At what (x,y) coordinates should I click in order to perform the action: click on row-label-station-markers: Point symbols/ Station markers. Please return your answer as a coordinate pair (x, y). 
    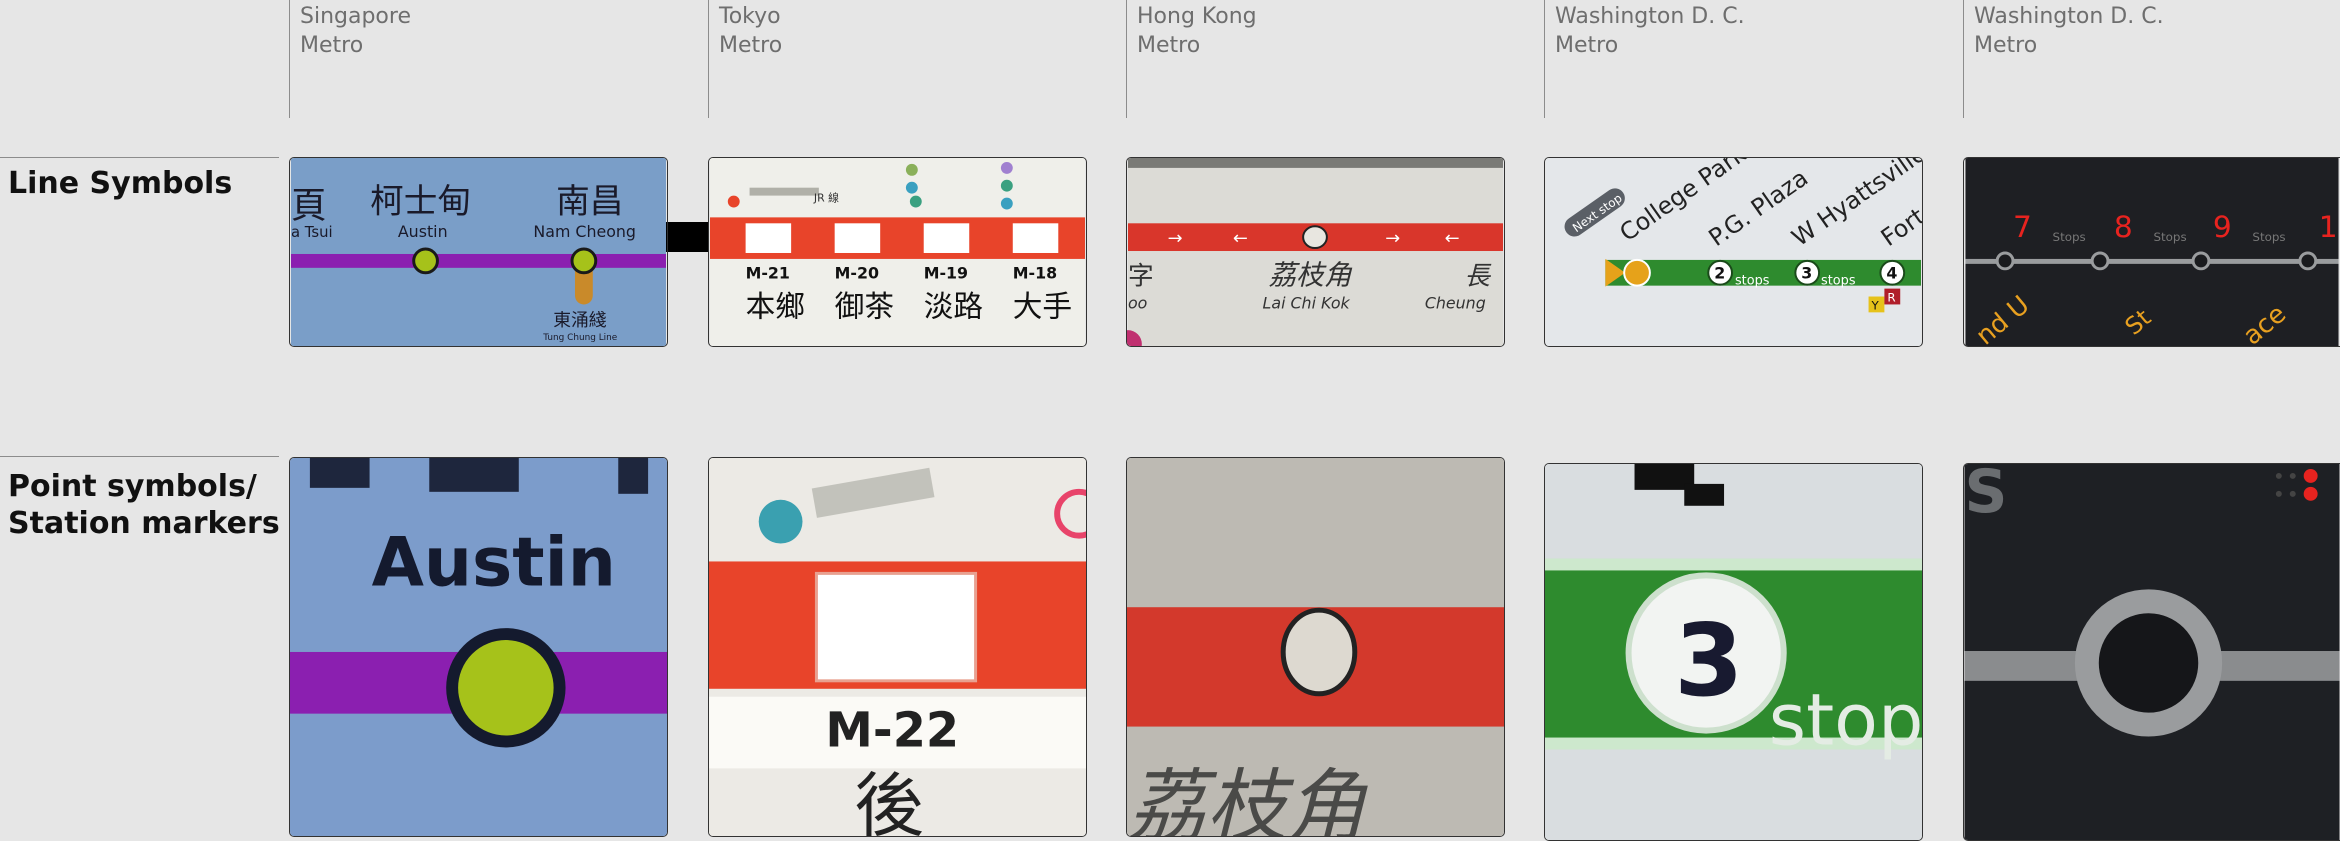
    Looking at the image, I should click on (144, 505).